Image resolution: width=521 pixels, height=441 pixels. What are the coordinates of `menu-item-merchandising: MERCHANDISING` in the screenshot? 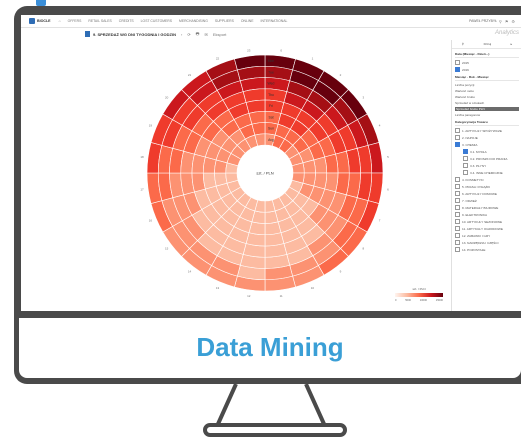 It's located at (193, 21).